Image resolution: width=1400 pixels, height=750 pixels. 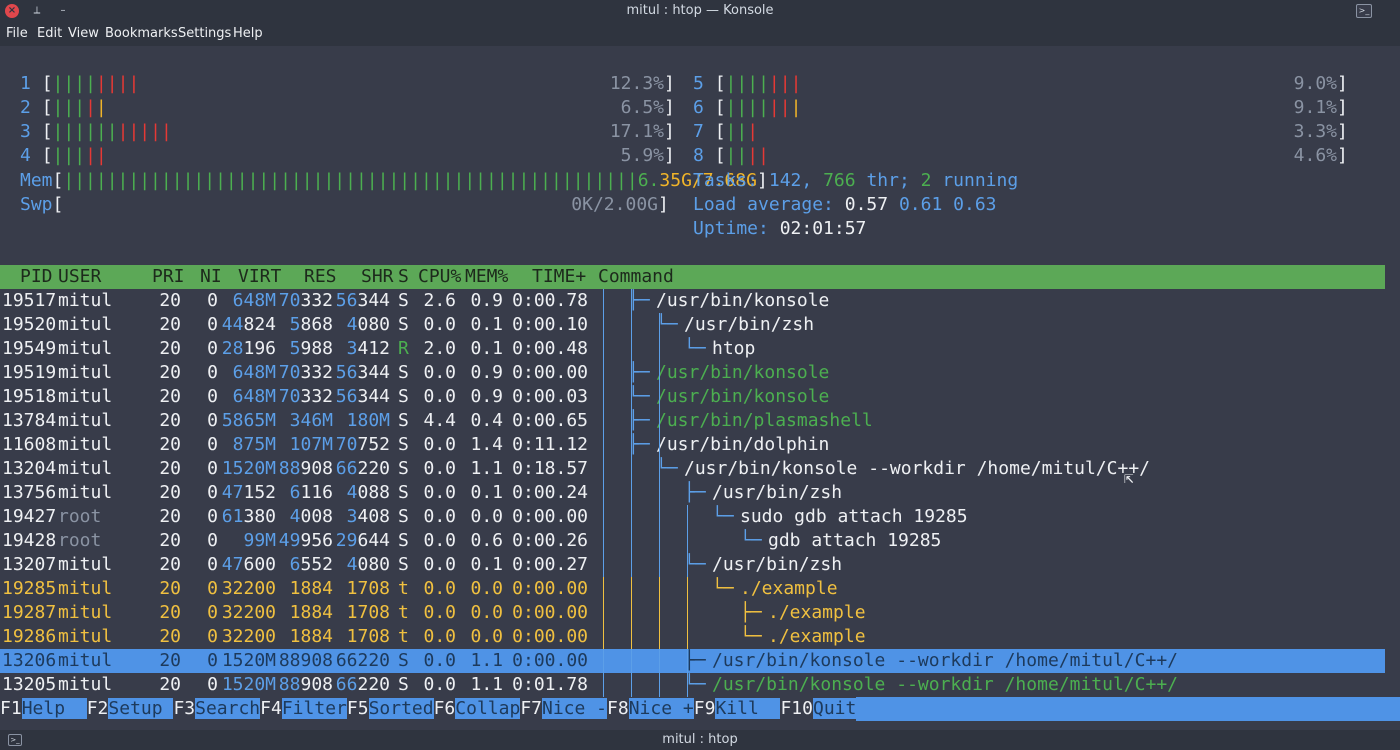 What do you see at coordinates (636, 277) in the screenshot?
I see `col-command: Command` at bounding box center [636, 277].